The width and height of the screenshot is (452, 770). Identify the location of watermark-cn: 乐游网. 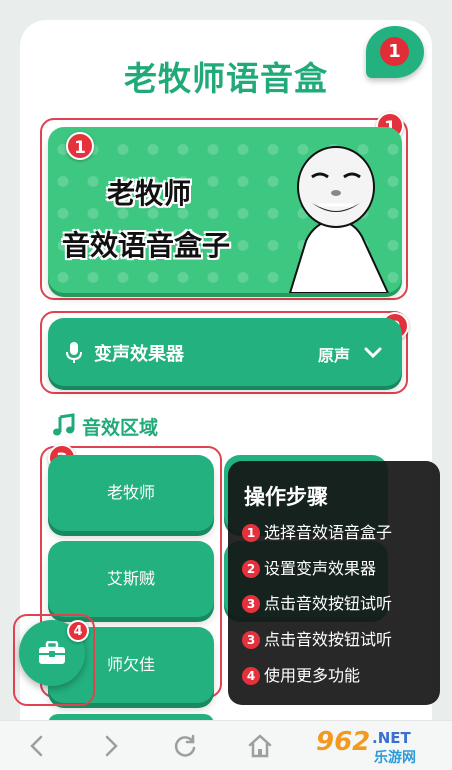
(395, 758).